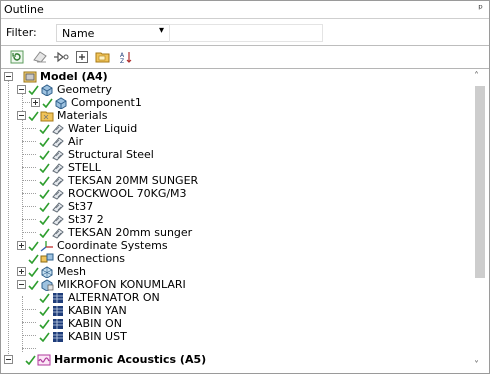 This screenshot has width=490, height=374. I want to click on tree-node-connections: Connections, so click(76, 258).